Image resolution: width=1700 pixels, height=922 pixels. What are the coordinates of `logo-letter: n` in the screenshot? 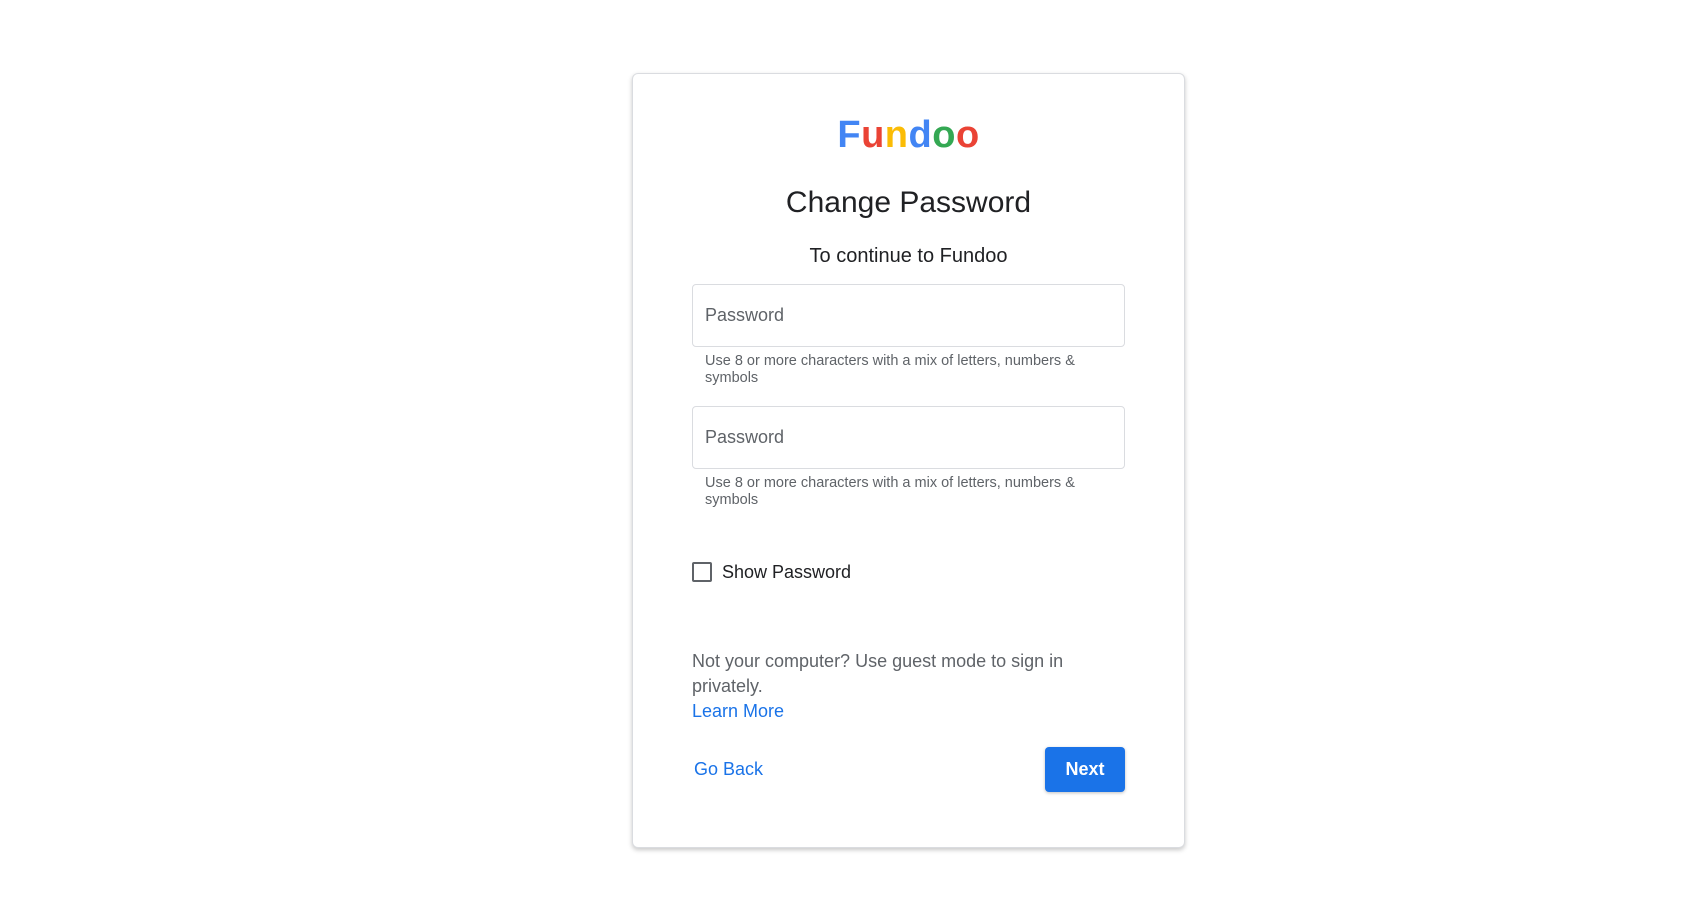 It's located at (896, 135).